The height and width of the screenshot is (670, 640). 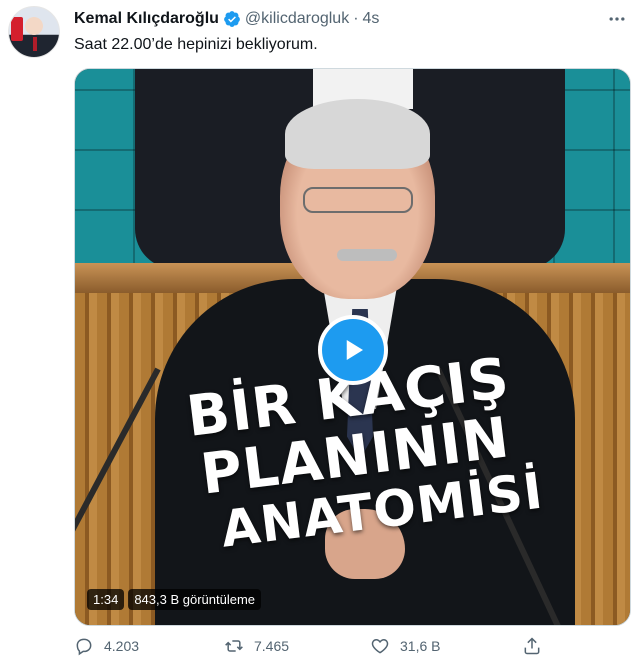 What do you see at coordinates (34, 32) in the screenshot?
I see `avatar` at bounding box center [34, 32].